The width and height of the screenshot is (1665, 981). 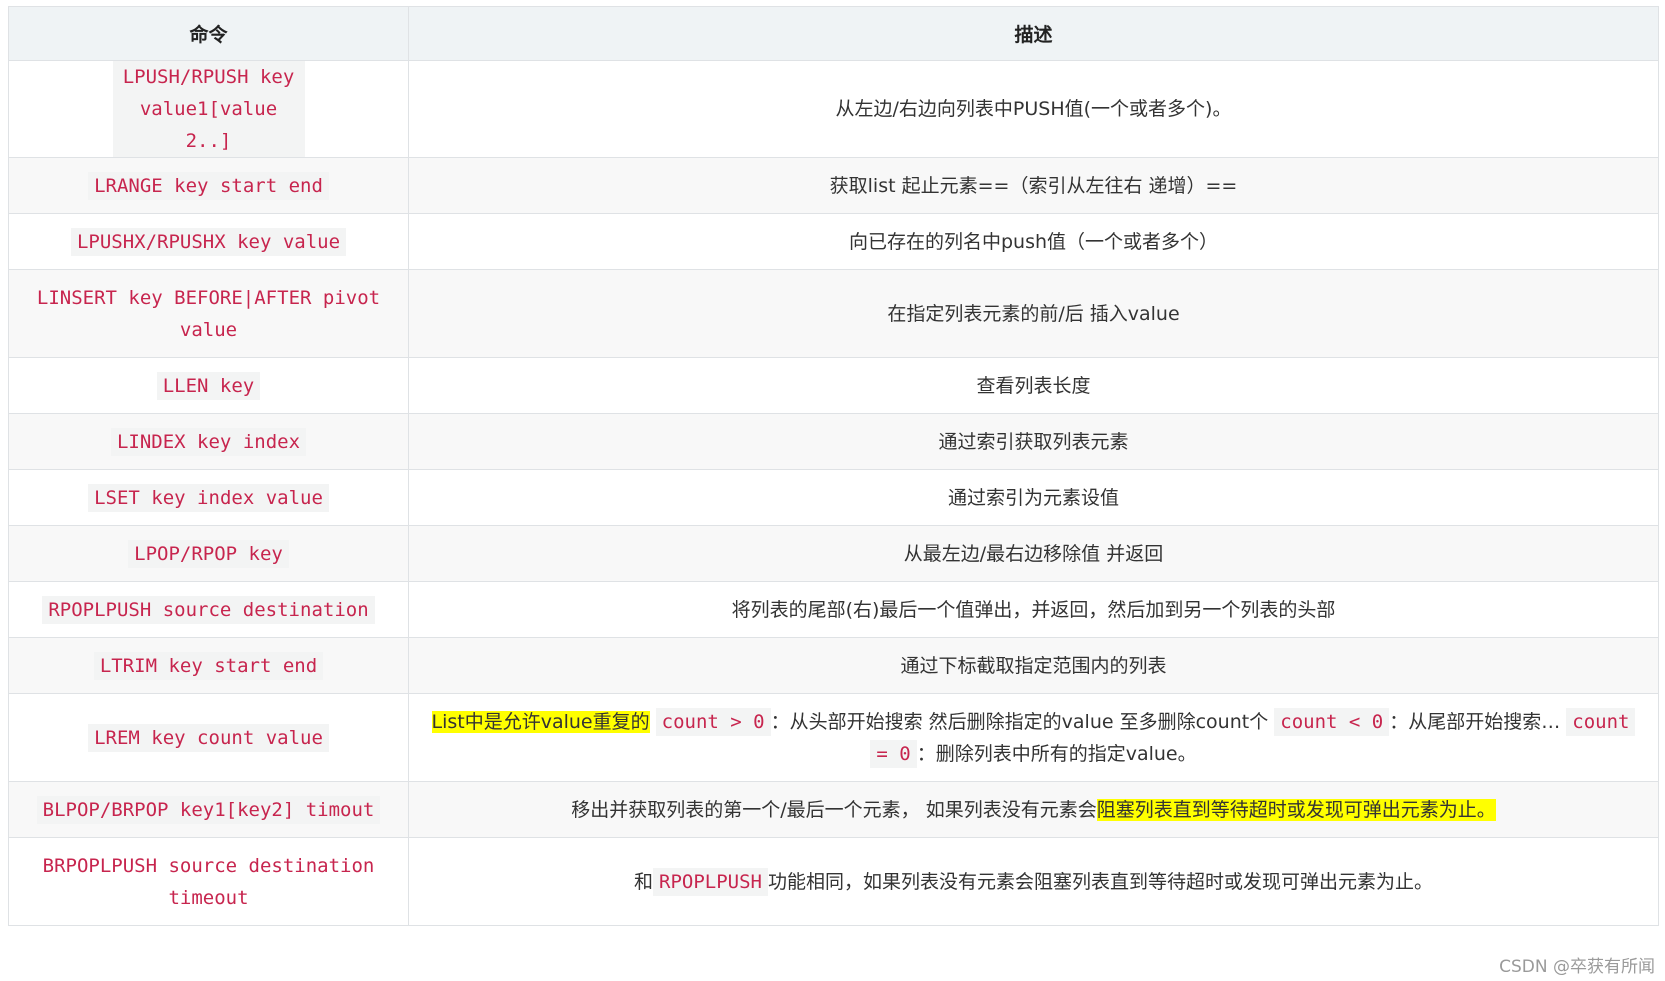 What do you see at coordinates (1577, 967) in the screenshot?
I see `watermark: CSDN @卒获有所闻` at bounding box center [1577, 967].